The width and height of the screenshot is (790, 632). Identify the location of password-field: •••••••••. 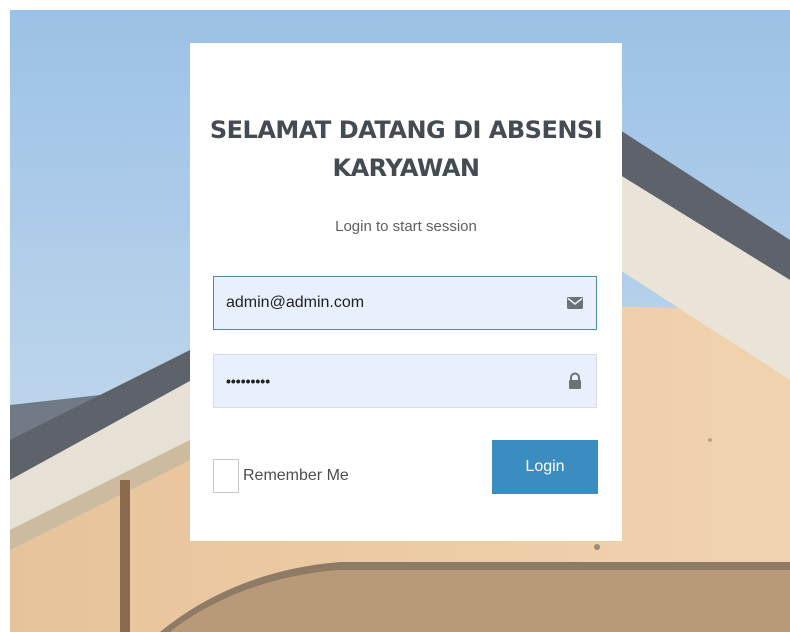
(405, 381).